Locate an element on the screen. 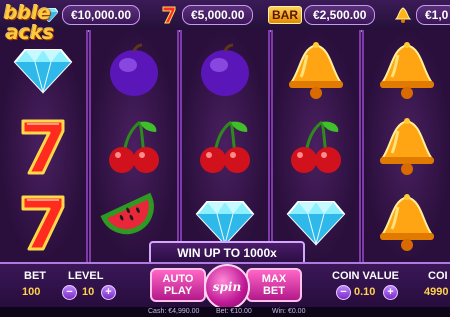 The image size is (450, 317). level-label: LEVEL is located at coordinates (86, 276).